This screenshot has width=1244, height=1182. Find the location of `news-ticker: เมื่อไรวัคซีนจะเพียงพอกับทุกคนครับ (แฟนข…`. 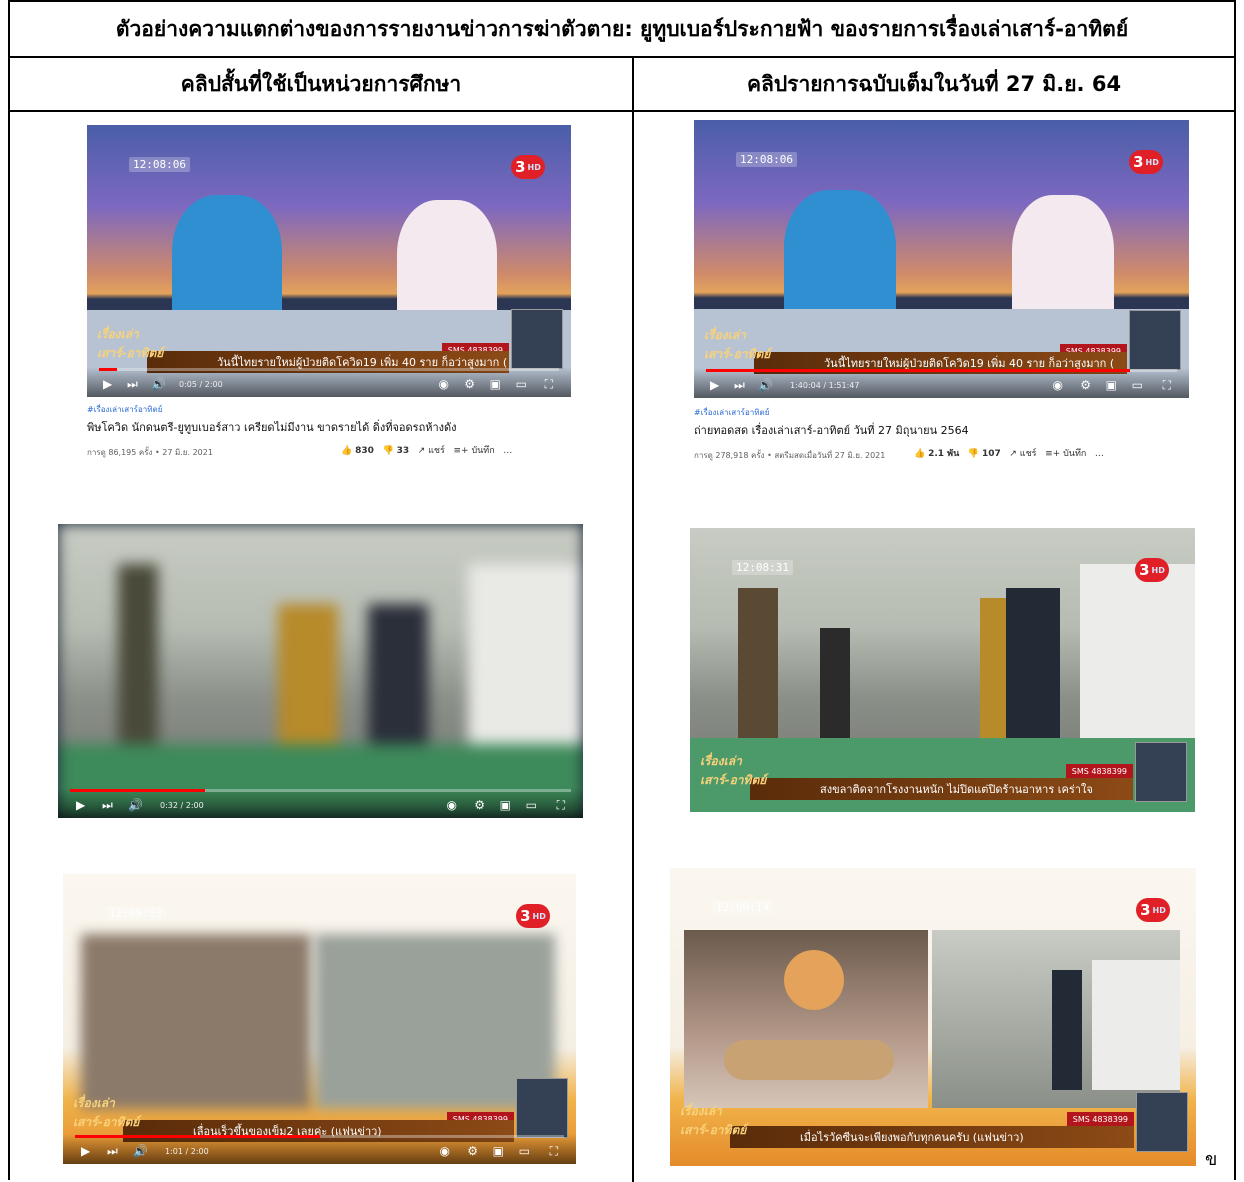

news-ticker: เมื่อไรวัคซีนจะเพียงพอกับทุกคนครับ (แฟนข… is located at coordinates (932, 1137).